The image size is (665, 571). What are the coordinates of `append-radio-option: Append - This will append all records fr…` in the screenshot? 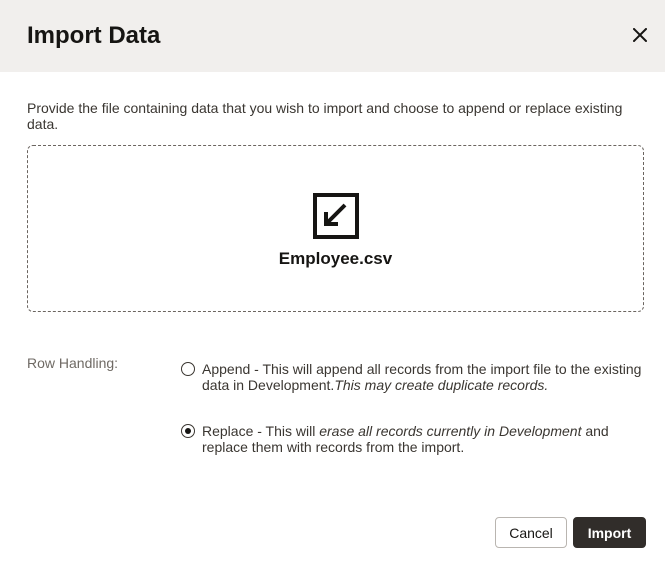 It's located at (416, 377).